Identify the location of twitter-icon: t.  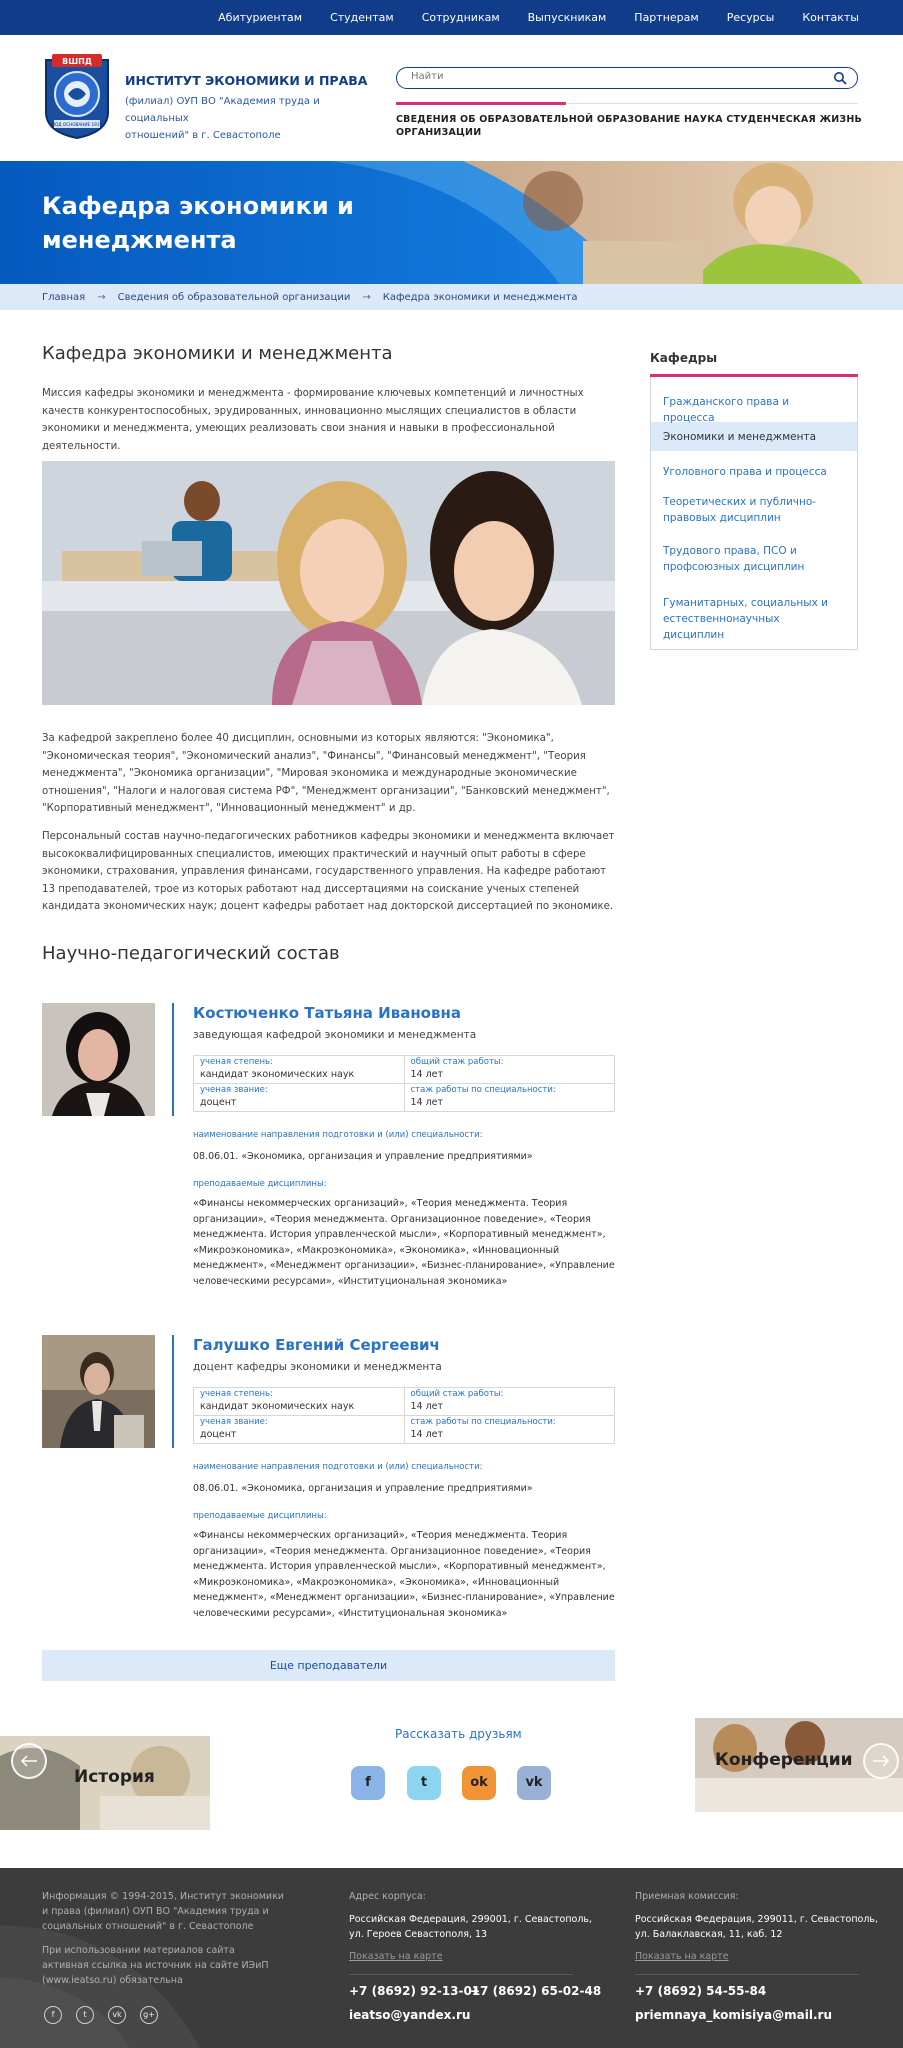
(424, 1783).